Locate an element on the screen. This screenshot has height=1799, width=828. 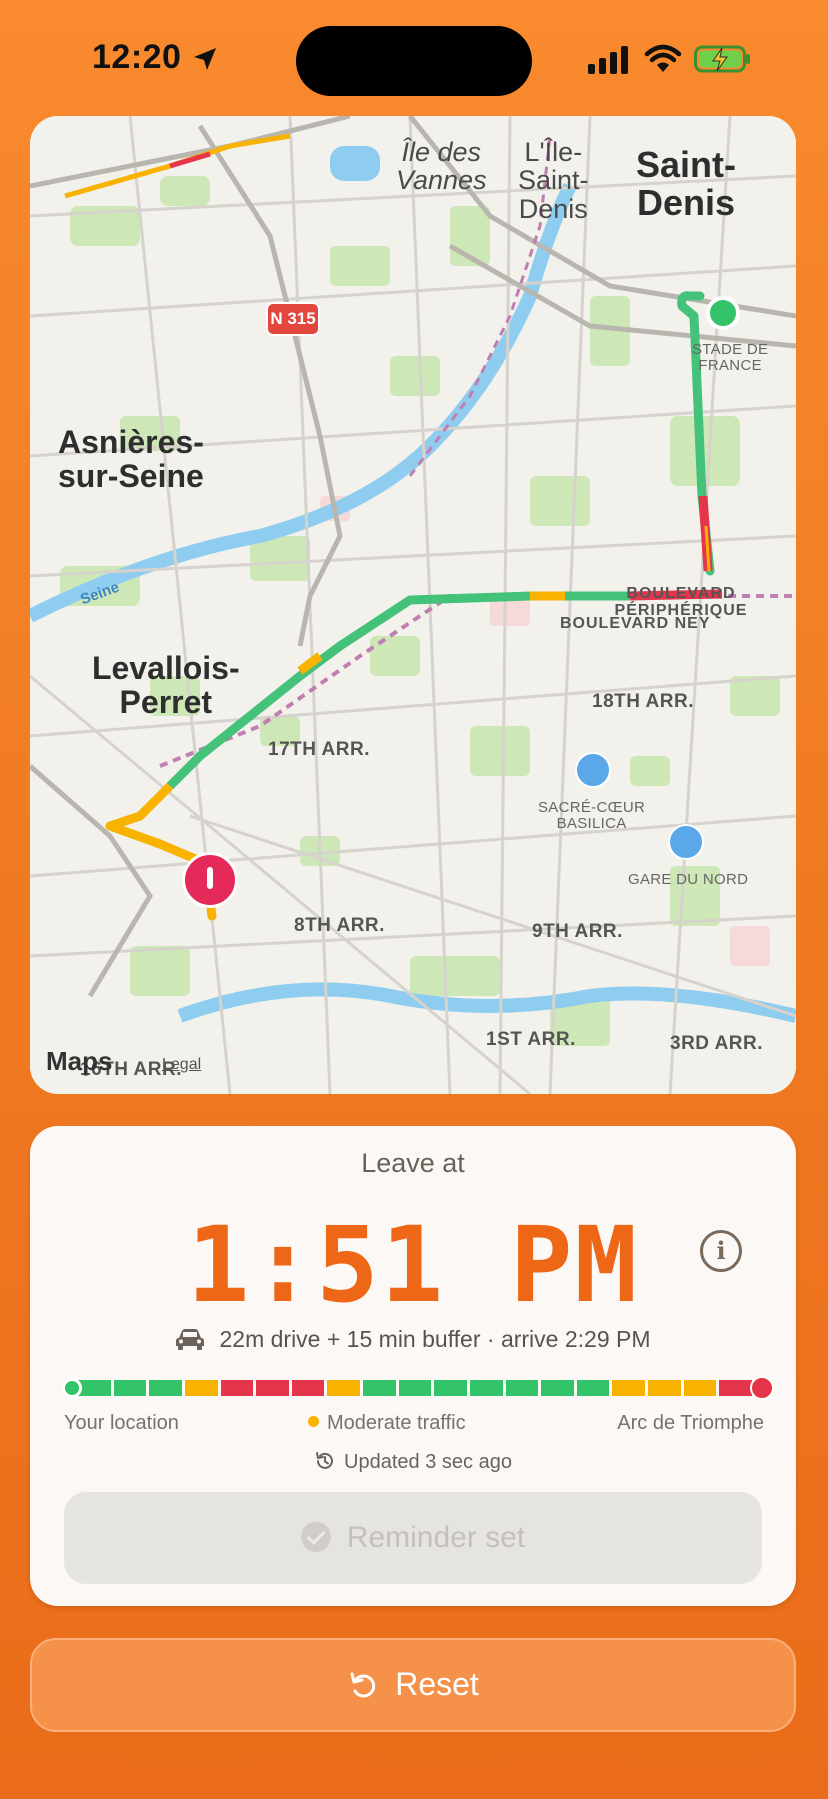
traffic-status: Moderate traffic is located at coordinates (387, 1423).